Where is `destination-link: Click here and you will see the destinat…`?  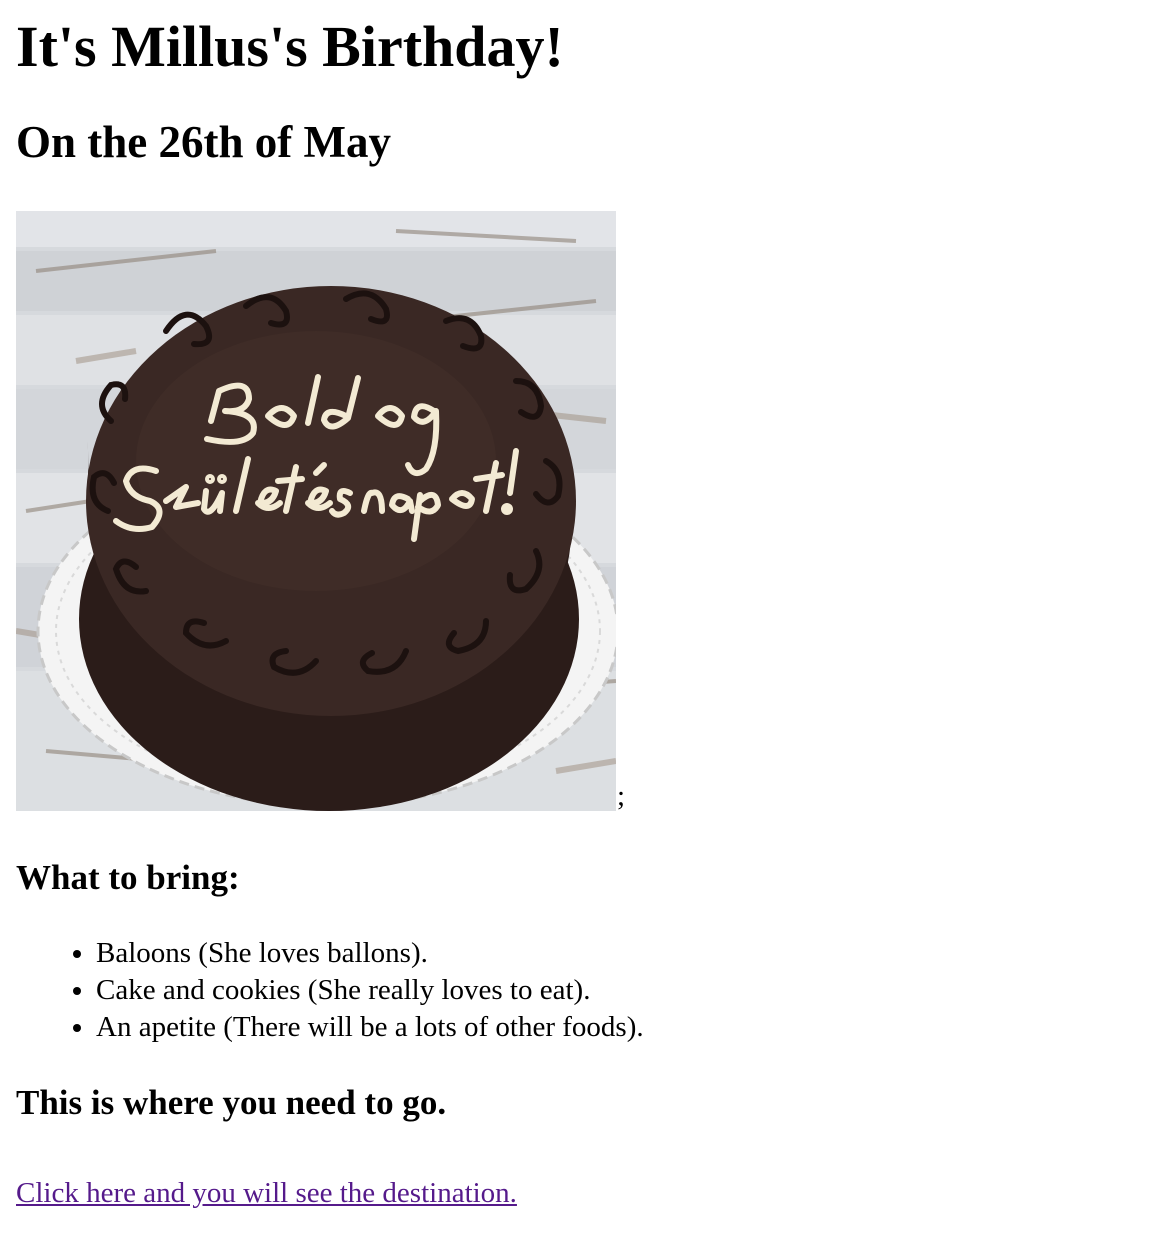
destination-link: Click here and you will see the destinat… is located at coordinates (266, 1193).